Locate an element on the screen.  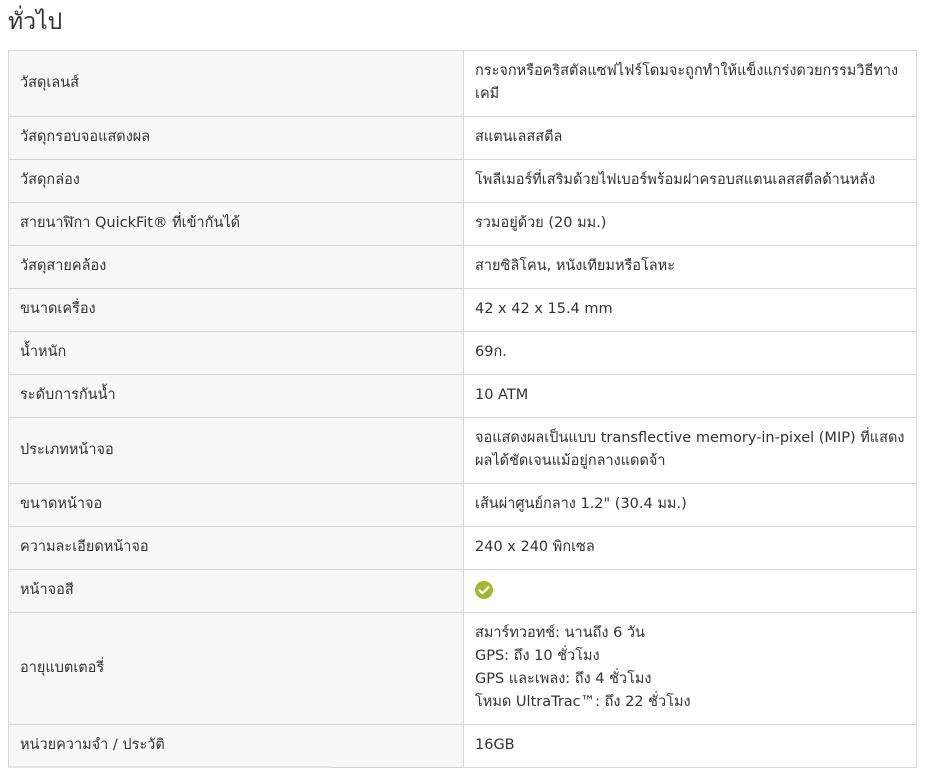
table-row: หน้าจอสี is located at coordinates (462, 591).